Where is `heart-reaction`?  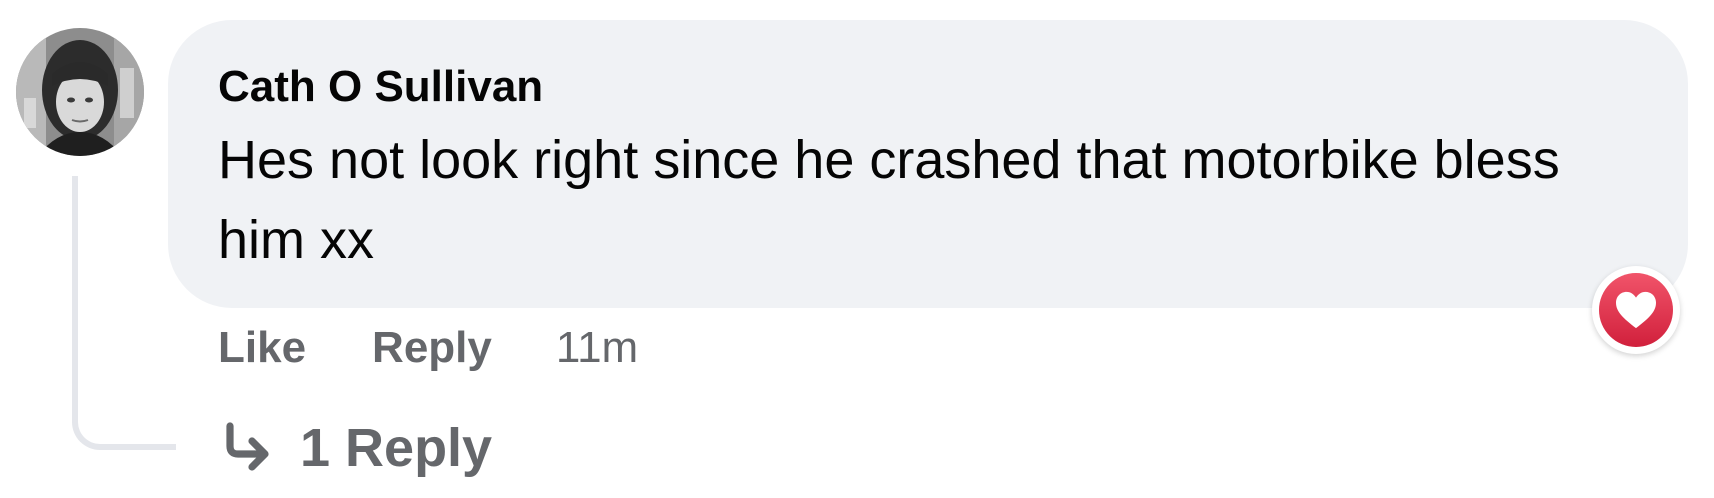
heart-reaction is located at coordinates (1636, 310).